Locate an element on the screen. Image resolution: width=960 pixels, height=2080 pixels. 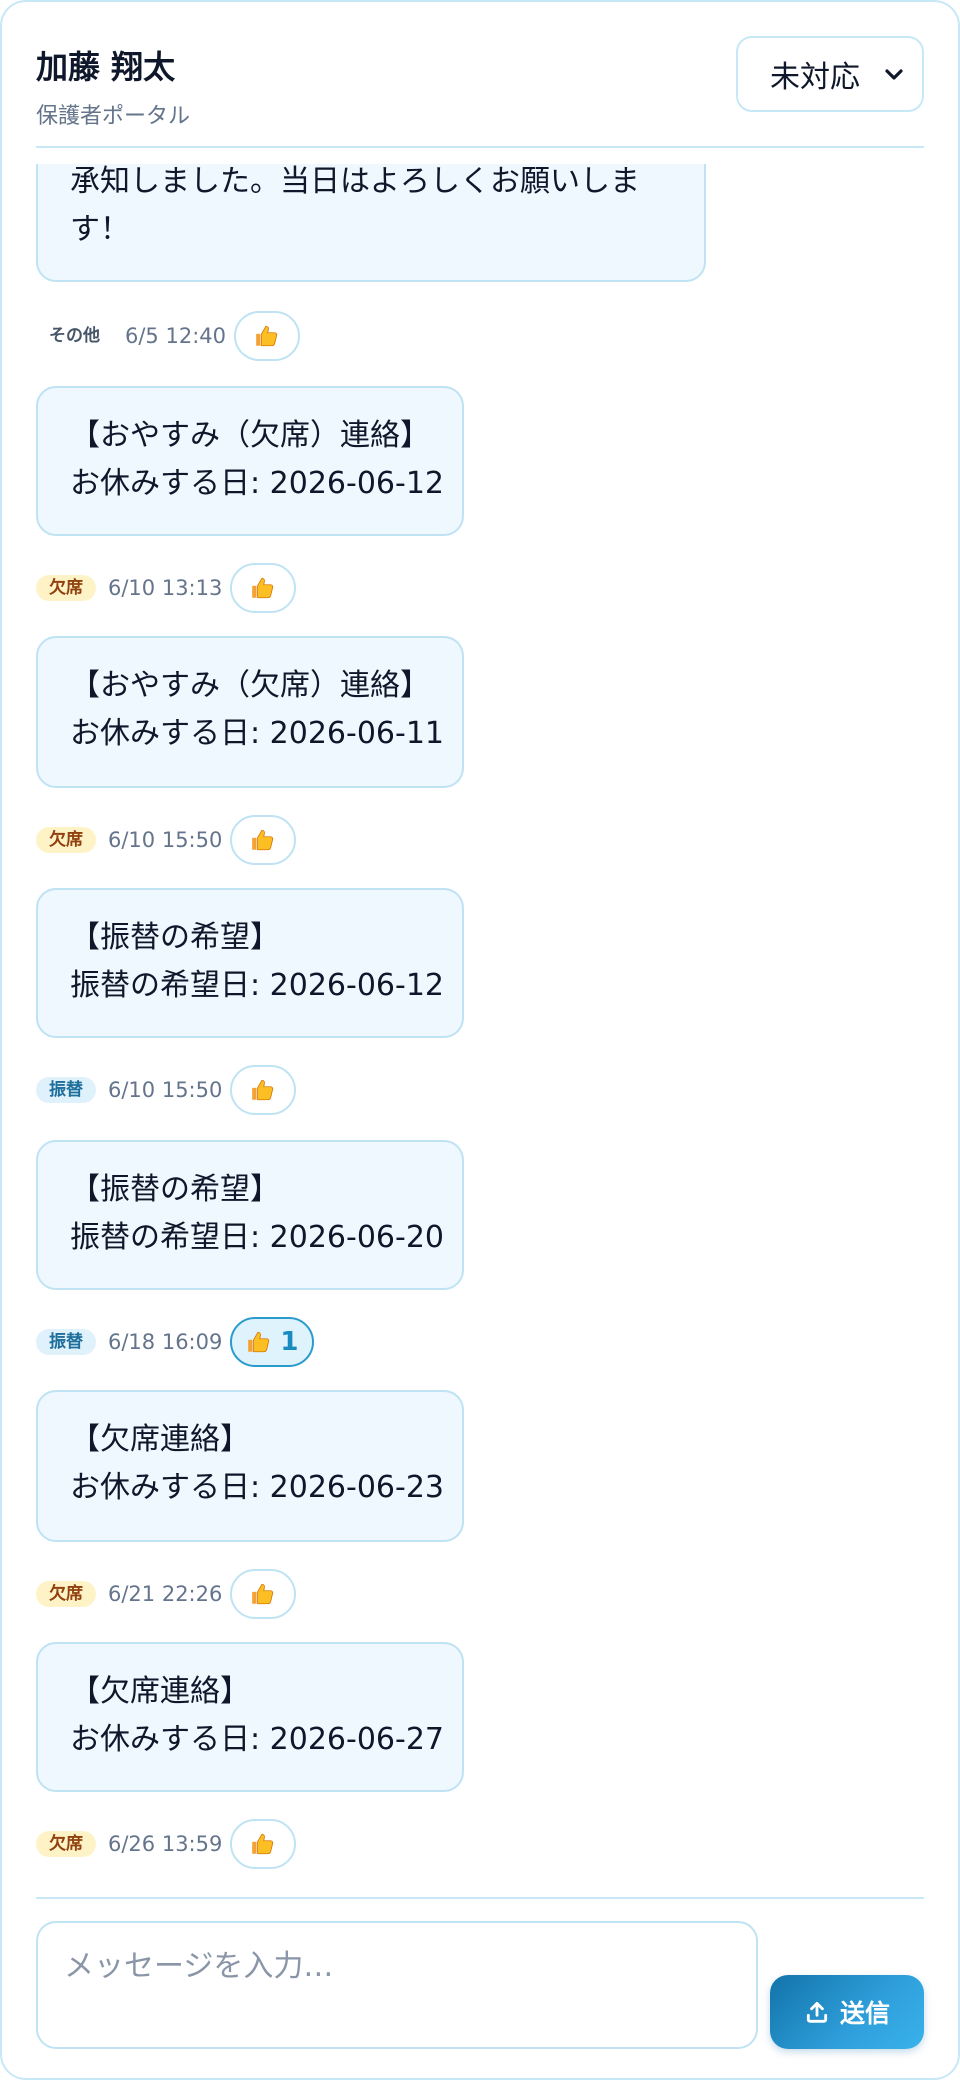
upload-icon is located at coordinates (817, 2012).